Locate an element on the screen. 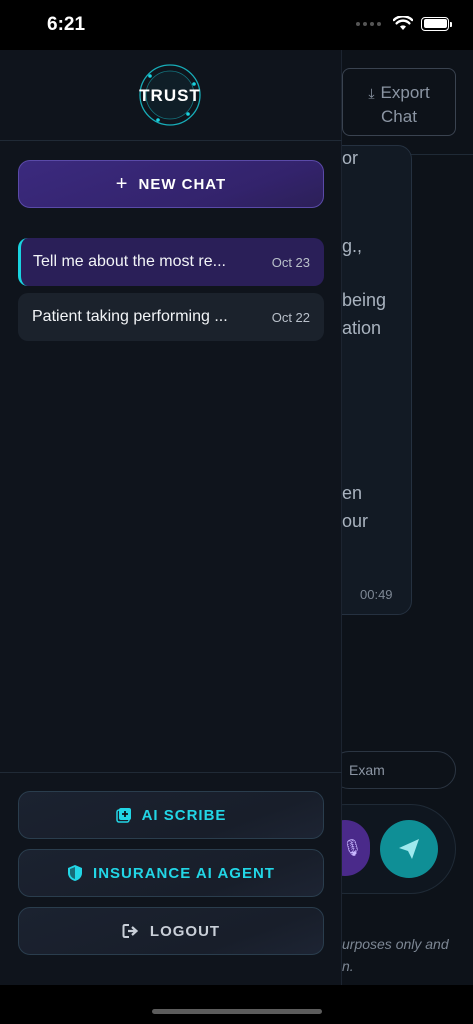  send-button is located at coordinates (409, 849).